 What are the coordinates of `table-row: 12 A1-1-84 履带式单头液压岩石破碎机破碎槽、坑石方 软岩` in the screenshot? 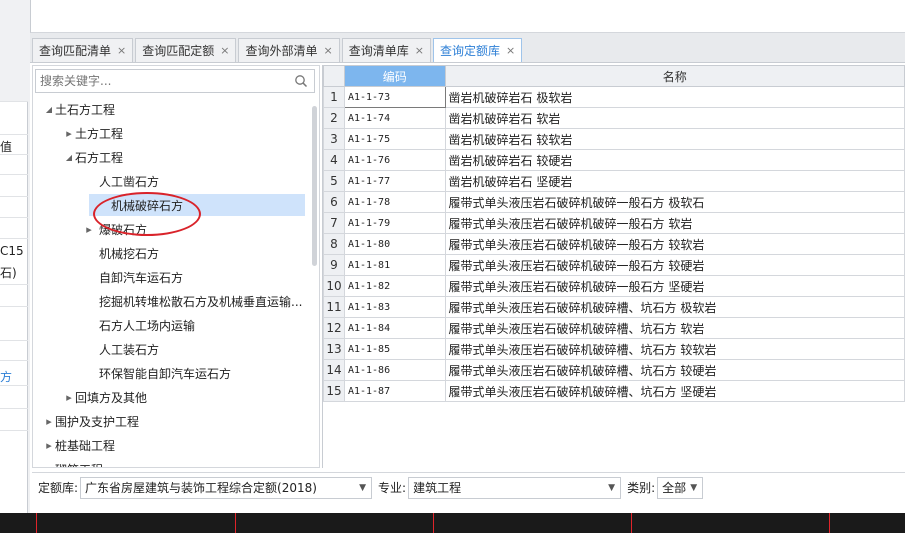 It's located at (614, 328).